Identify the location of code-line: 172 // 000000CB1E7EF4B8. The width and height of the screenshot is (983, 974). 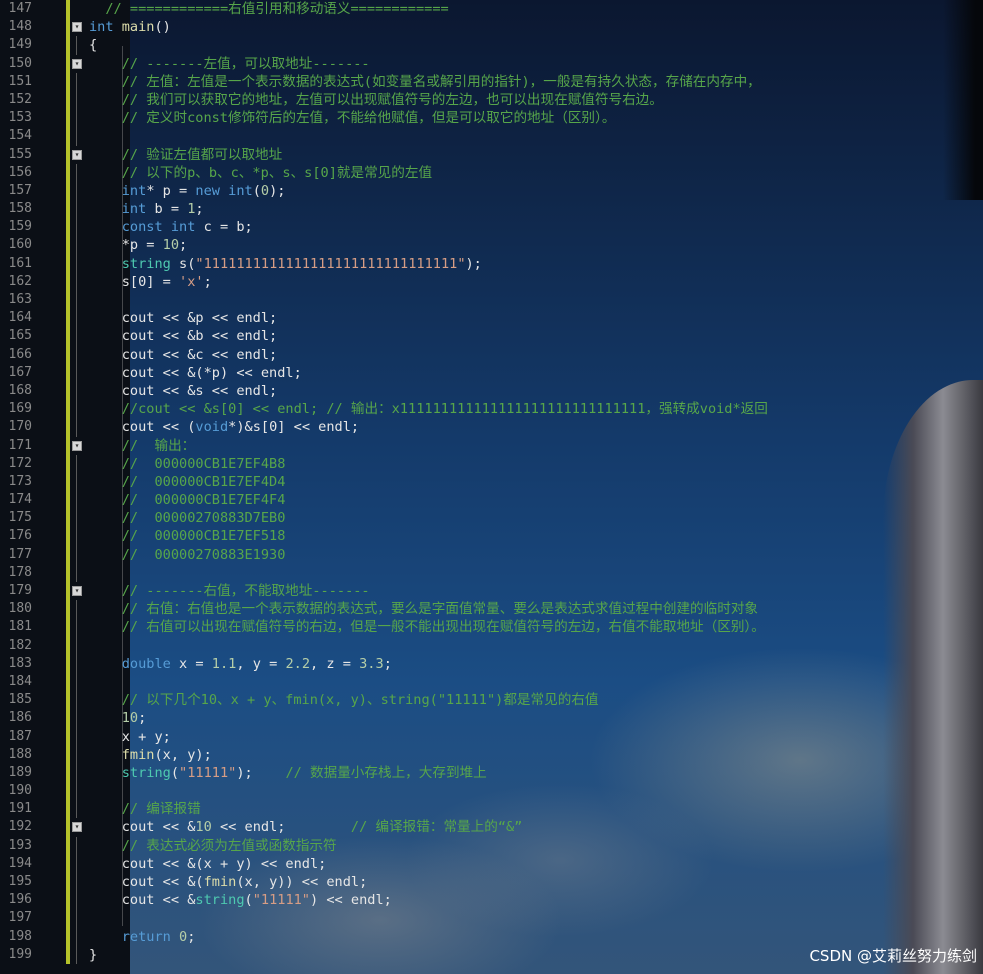
(491, 463).